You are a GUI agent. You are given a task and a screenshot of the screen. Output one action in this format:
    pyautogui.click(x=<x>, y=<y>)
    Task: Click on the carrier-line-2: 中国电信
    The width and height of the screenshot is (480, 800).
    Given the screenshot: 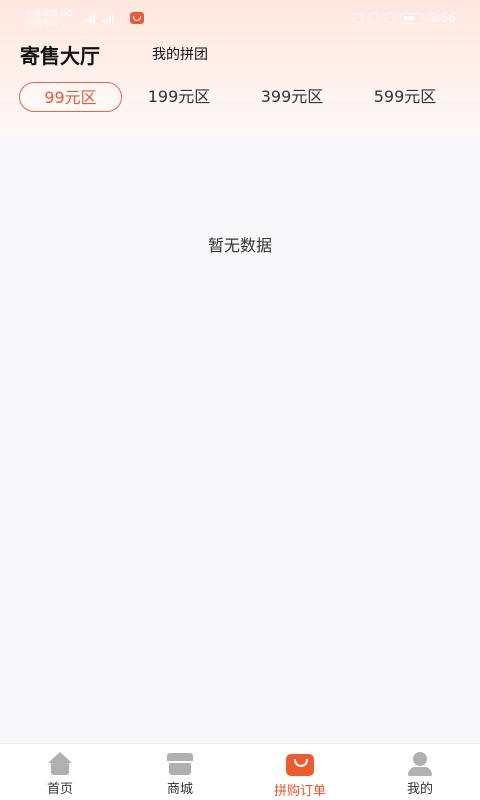 What is the action you would take?
    pyautogui.click(x=42, y=22)
    